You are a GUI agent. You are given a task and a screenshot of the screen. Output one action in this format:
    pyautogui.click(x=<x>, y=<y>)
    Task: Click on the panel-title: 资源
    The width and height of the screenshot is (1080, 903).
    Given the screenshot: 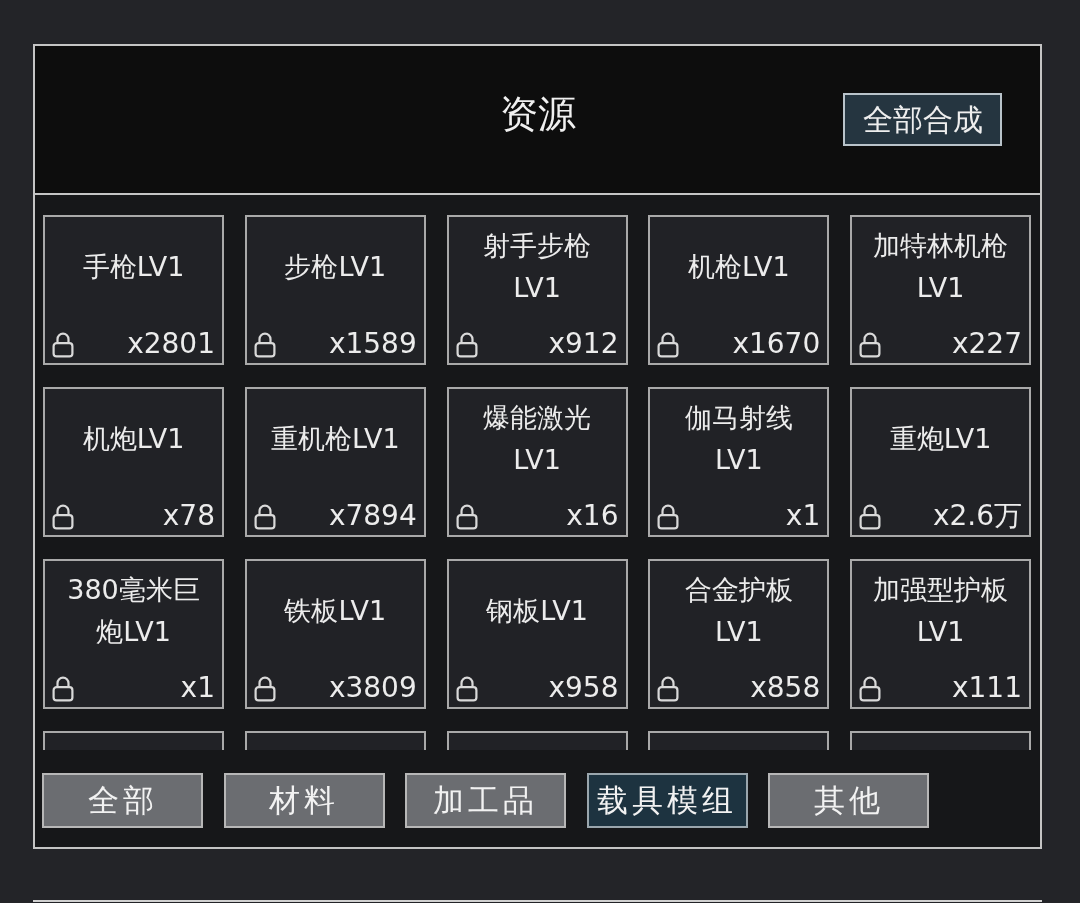 What is the action you would take?
    pyautogui.click(x=537, y=114)
    